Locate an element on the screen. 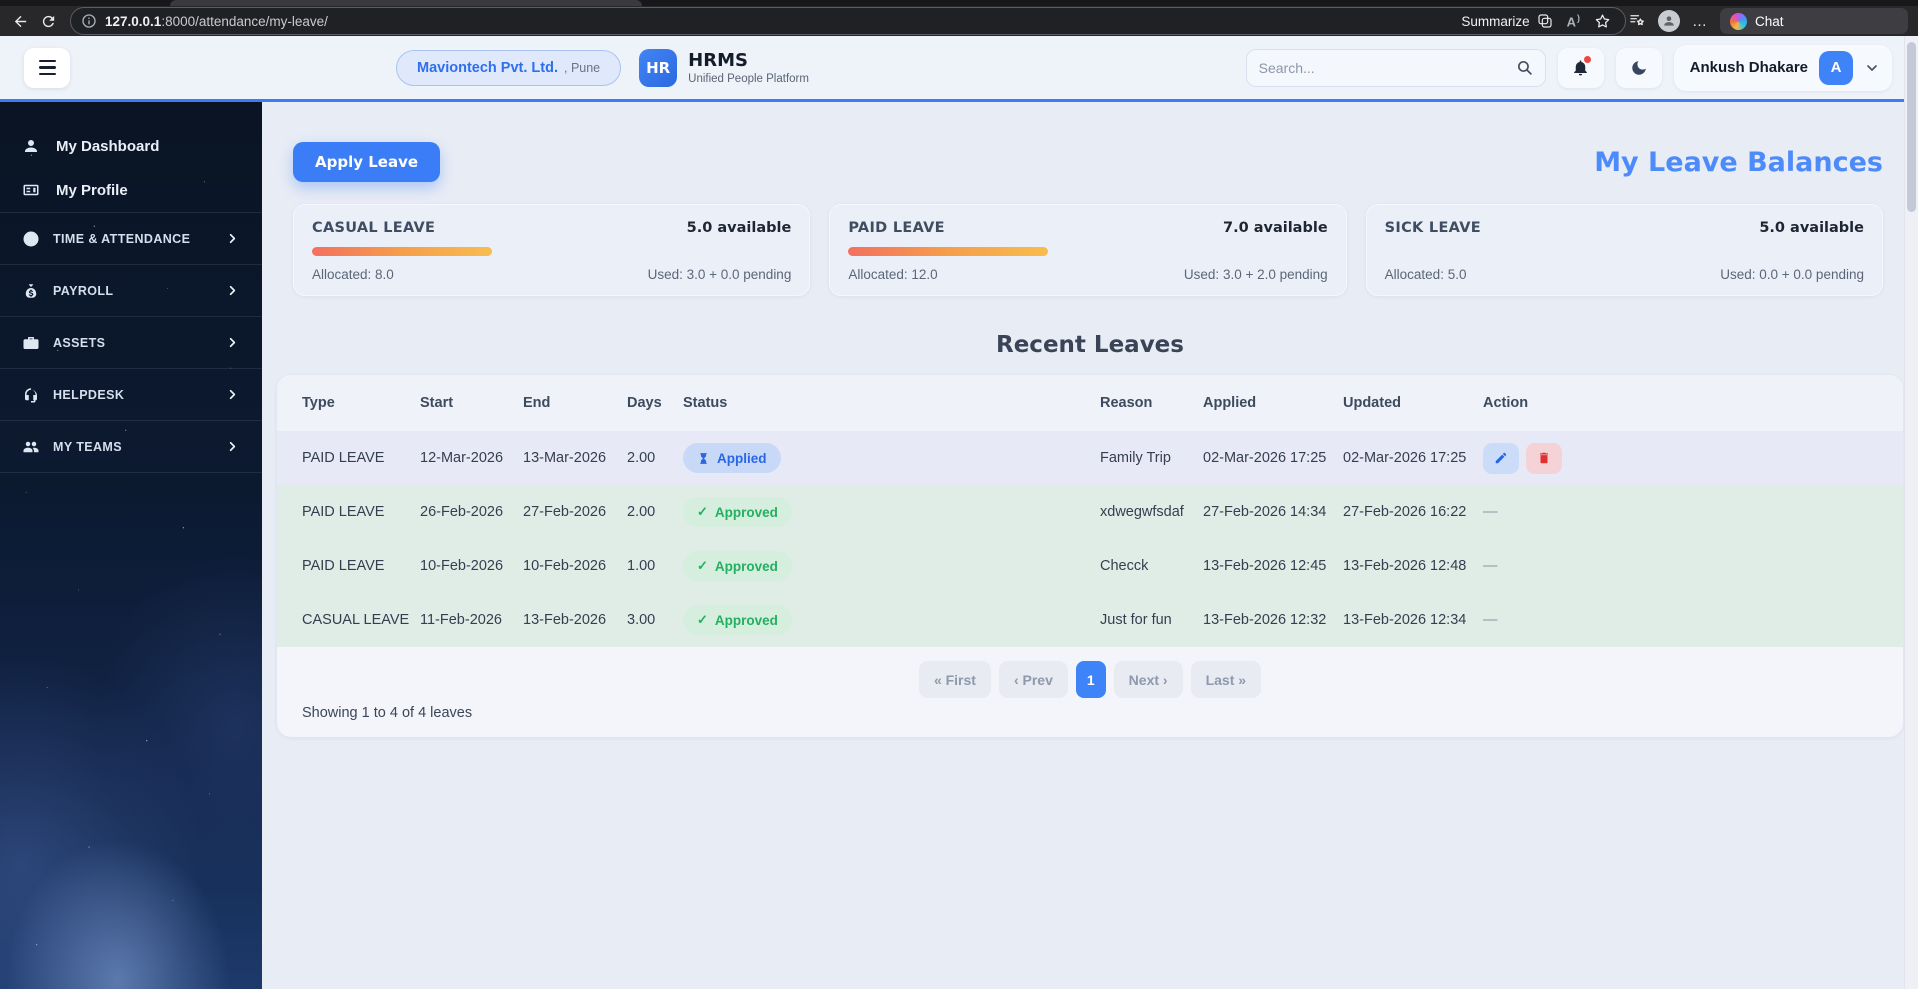  trash-icon is located at coordinates (1544, 458).